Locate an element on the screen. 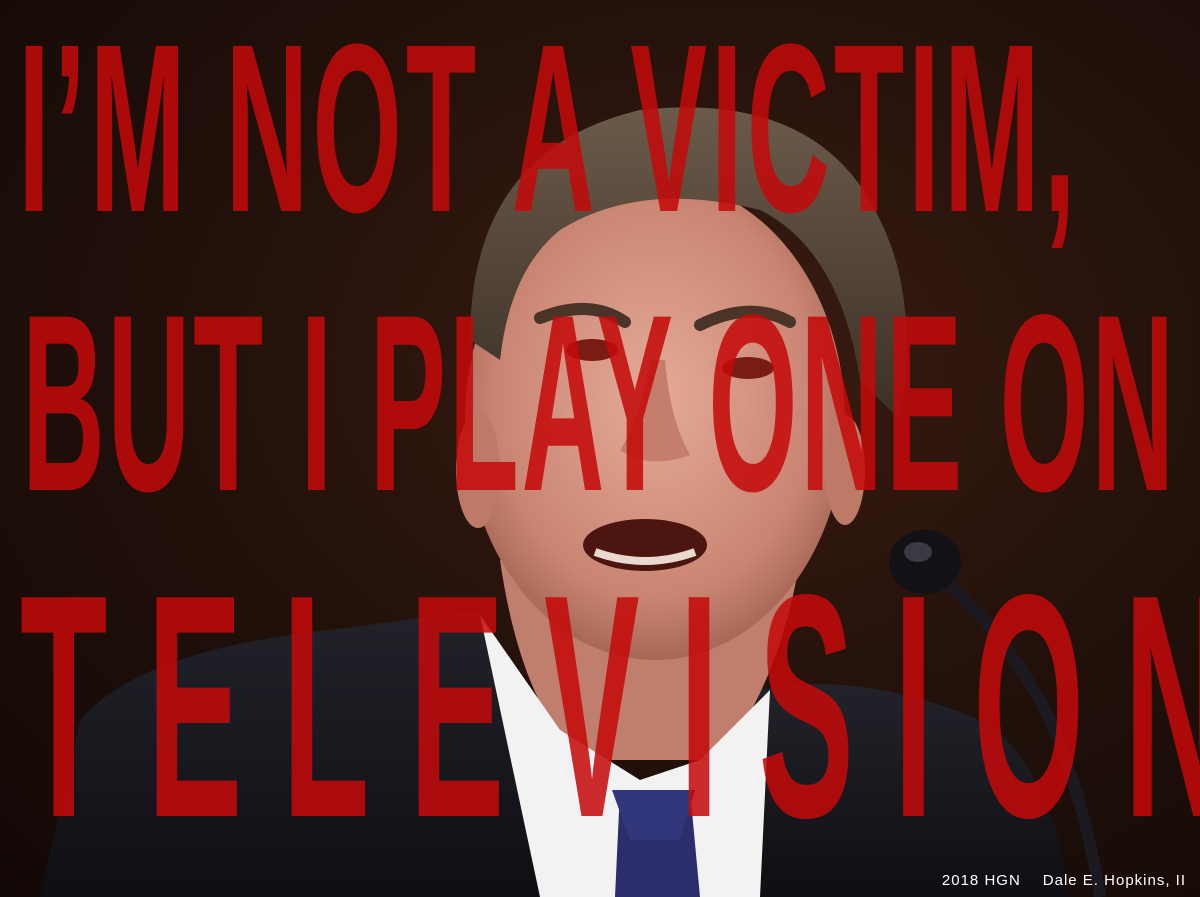 Image resolution: width=1200 pixels, height=897 pixels. credit-author: Dale E. Hopkins, II is located at coordinates (1114, 880).